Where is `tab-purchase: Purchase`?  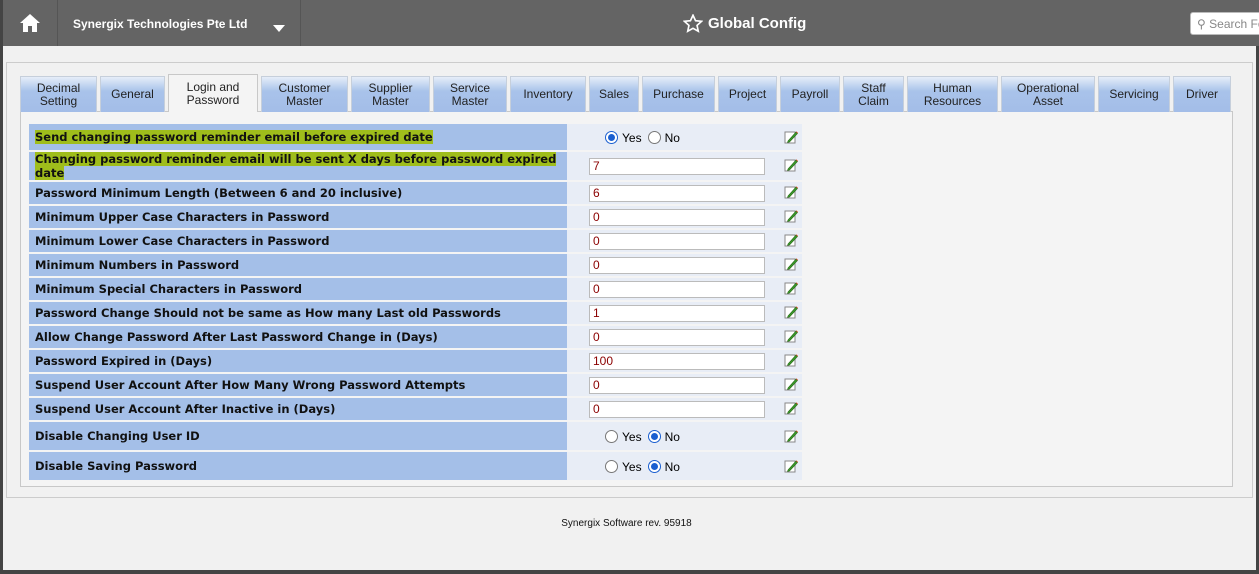
tab-purchase: Purchase is located at coordinates (678, 94).